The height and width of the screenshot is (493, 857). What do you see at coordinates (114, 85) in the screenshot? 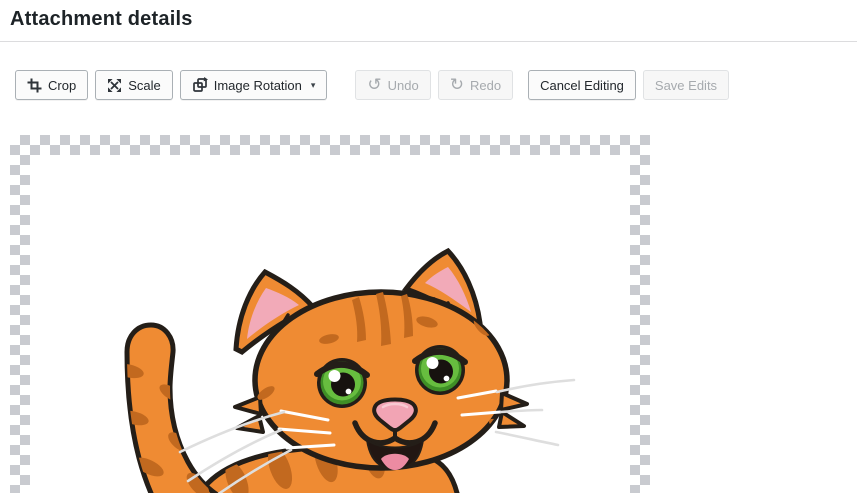
I see `scale-icon` at bounding box center [114, 85].